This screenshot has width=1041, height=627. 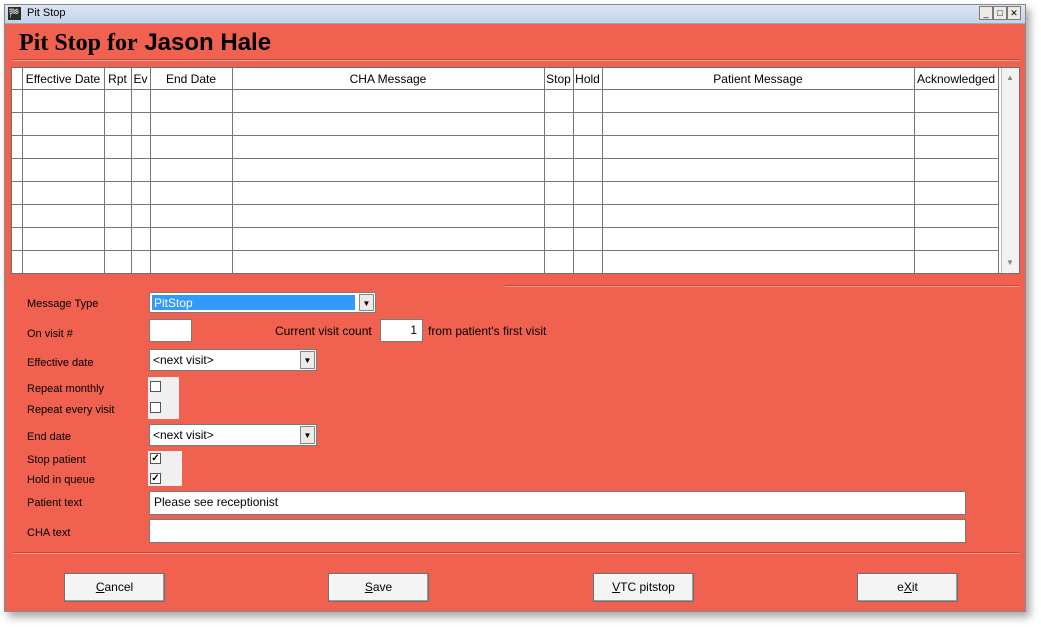 What do you see at coordinates (388, 79) in the screenshot?
I see `column-header: CHA Message` at bounding box center [388, 79].